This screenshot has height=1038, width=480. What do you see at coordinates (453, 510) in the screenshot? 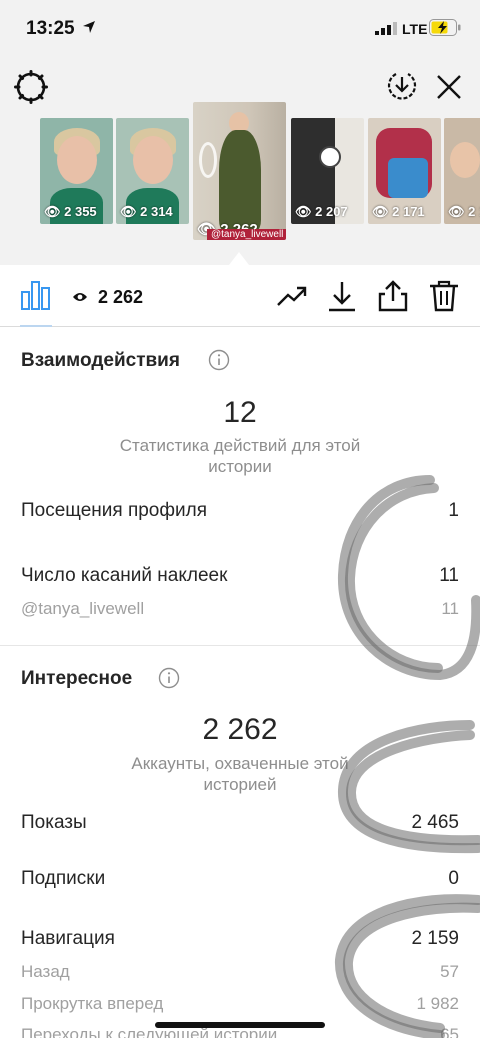
I see `profile-visits-value: 1` at bounding box center [453, 510].